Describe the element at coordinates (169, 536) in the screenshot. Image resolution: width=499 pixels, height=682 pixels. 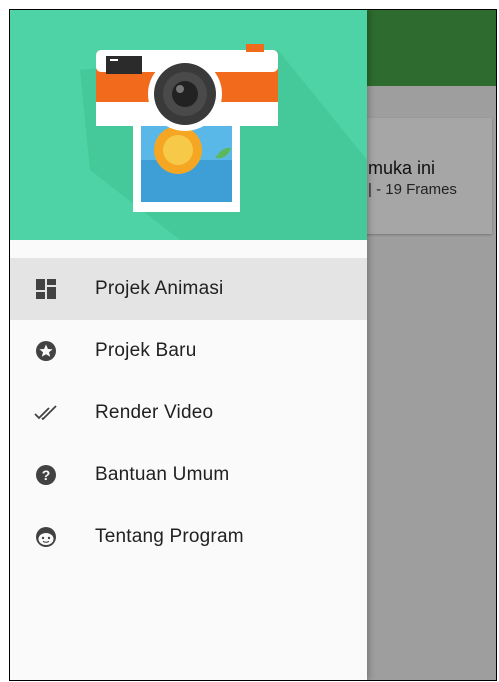
I see `menu-item-label: Tentang Program` at that location.